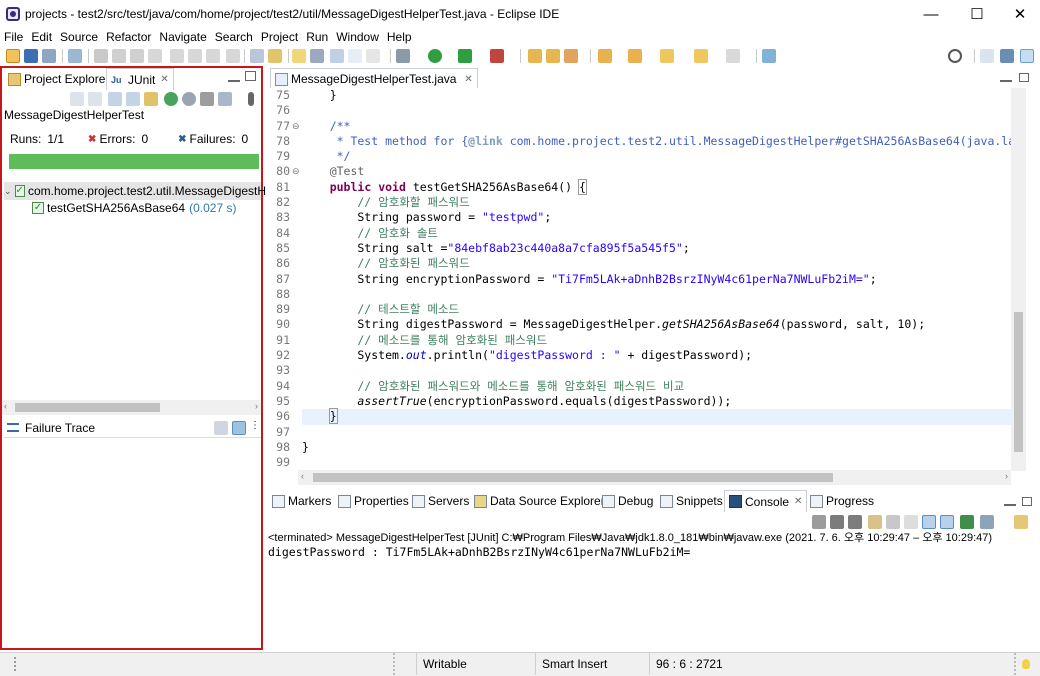 This screenshot has width=1040, height=676. Describe the element at coordinates (947, 522) in the screenshot. I see `show-on-stderr-icon` at that location.